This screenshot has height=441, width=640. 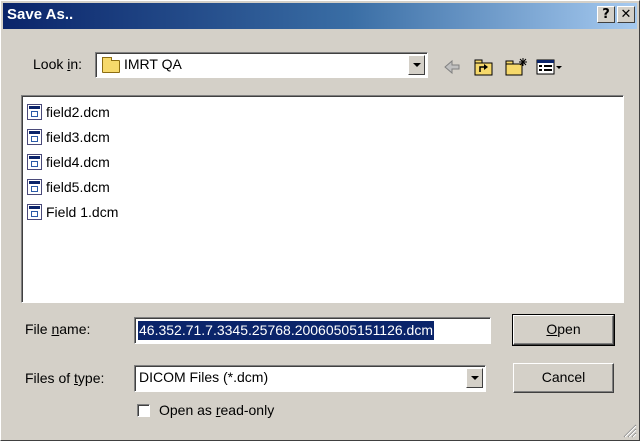 What do you see at coordinates (153, 64) in the screenshot?
I see `look-in-value: IMRT QA` at bounding box center [153, 64].